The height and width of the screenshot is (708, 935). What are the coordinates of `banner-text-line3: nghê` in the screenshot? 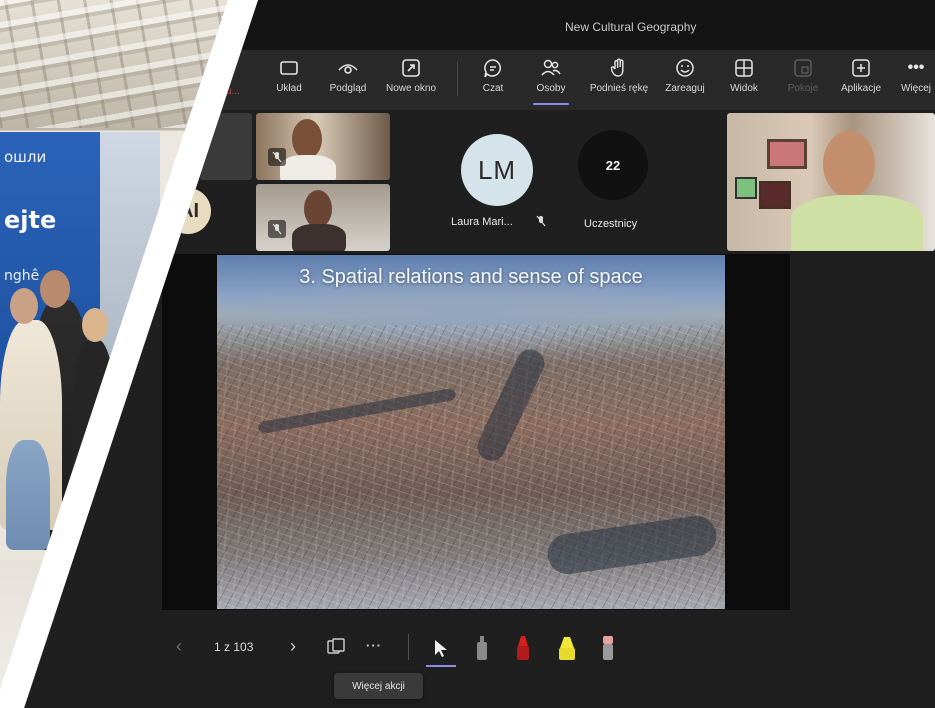 It's located at (22, 276).